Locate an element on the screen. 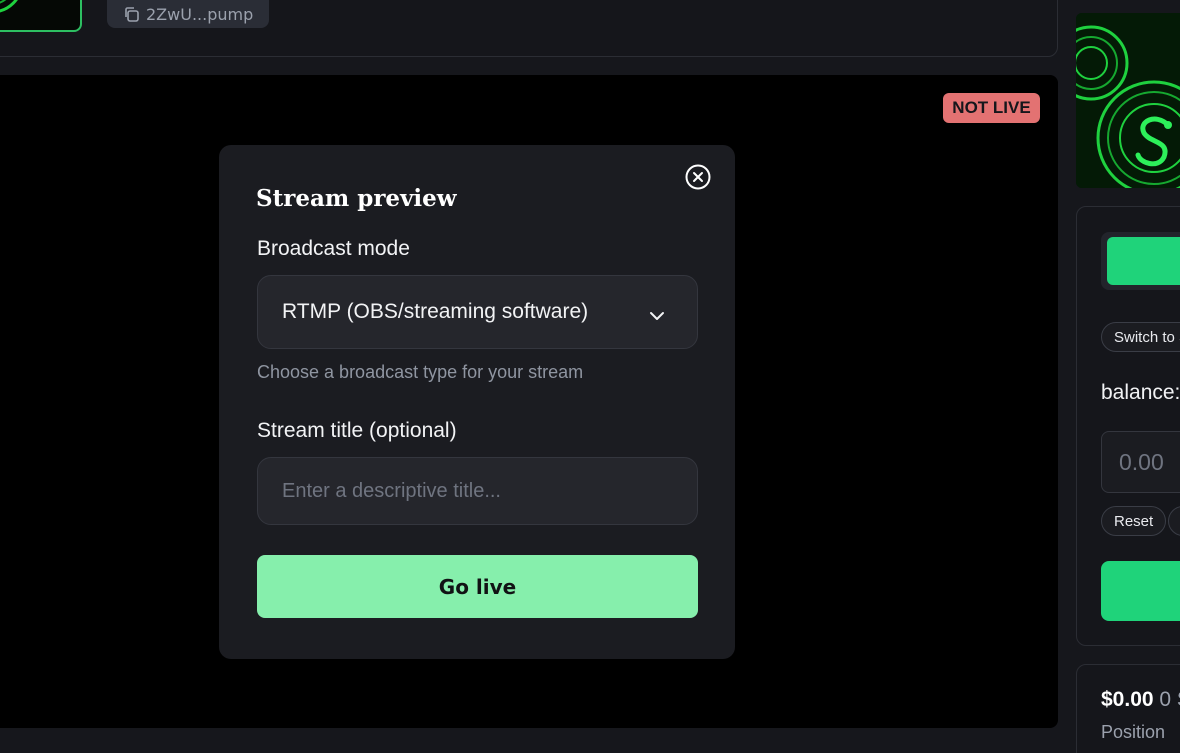  stream-title-label: Stream title (optional) is located at coordinates (357, 430).